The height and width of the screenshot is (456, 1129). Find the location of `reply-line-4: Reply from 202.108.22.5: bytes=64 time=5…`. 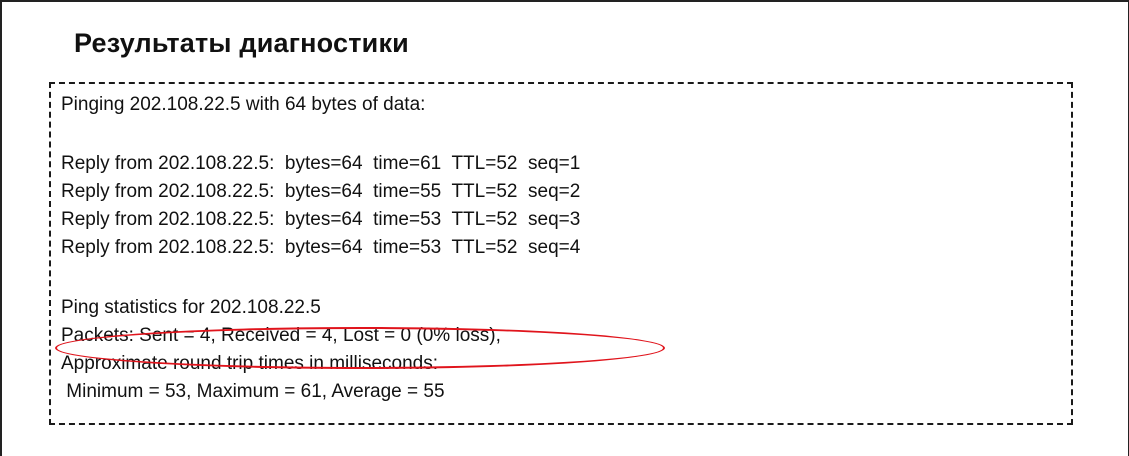

reply-line-4: Reply from 202.108.22.5: bytes=64 time=5… is located at coordinates (321, 247).